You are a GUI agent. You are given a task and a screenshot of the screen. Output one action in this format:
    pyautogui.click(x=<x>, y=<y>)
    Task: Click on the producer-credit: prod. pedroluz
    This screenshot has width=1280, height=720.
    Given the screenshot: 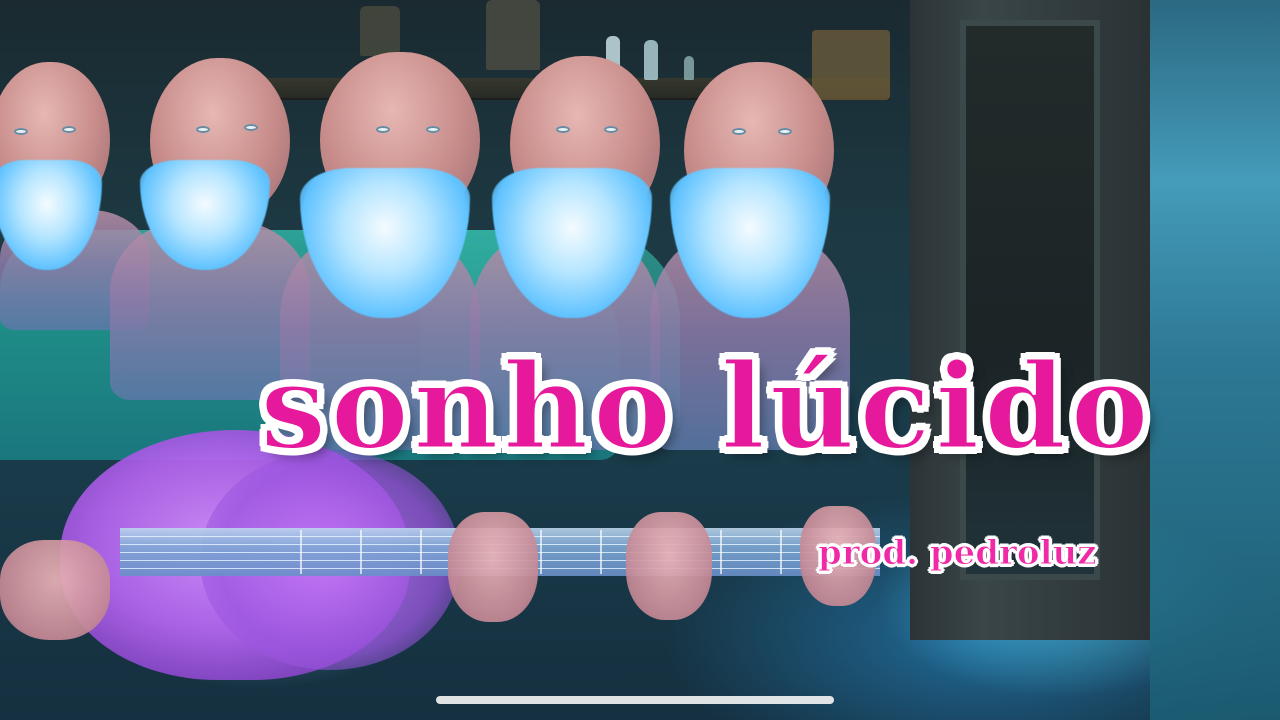 What is the action you would take?
    pyautogui.click(x=958, y=553)
    